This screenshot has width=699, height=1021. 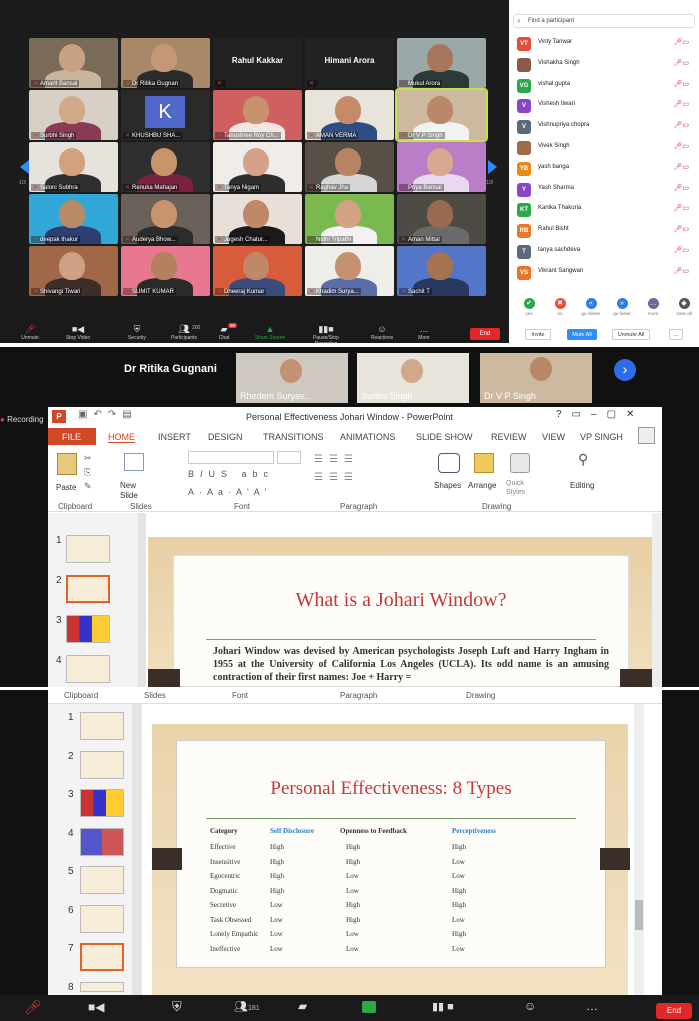 What do you see at coordinates (24, 167) in the screenshot?
I see `prev-page-arrow` at bounding box center [24, 167].